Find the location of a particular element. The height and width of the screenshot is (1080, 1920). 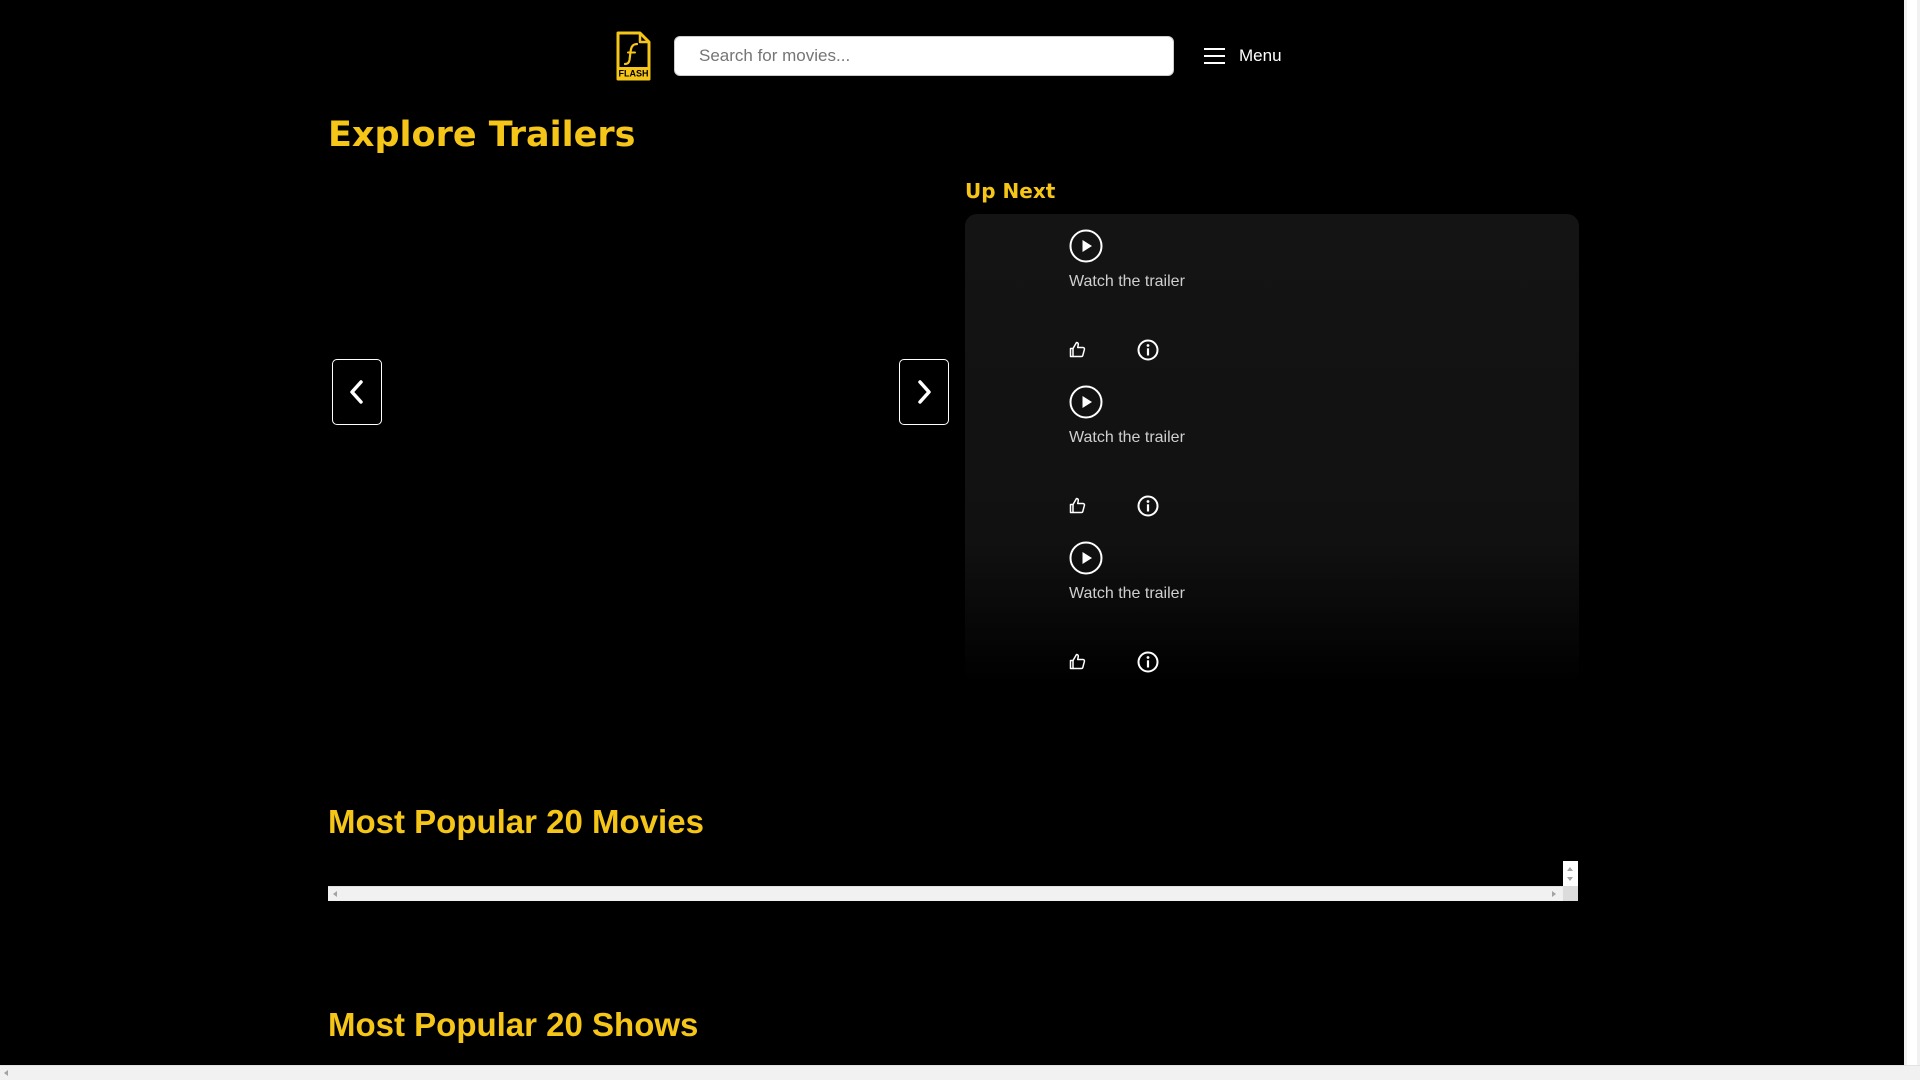

window-scroll-left-arrow-icon is located at coordinates (6, 1073).